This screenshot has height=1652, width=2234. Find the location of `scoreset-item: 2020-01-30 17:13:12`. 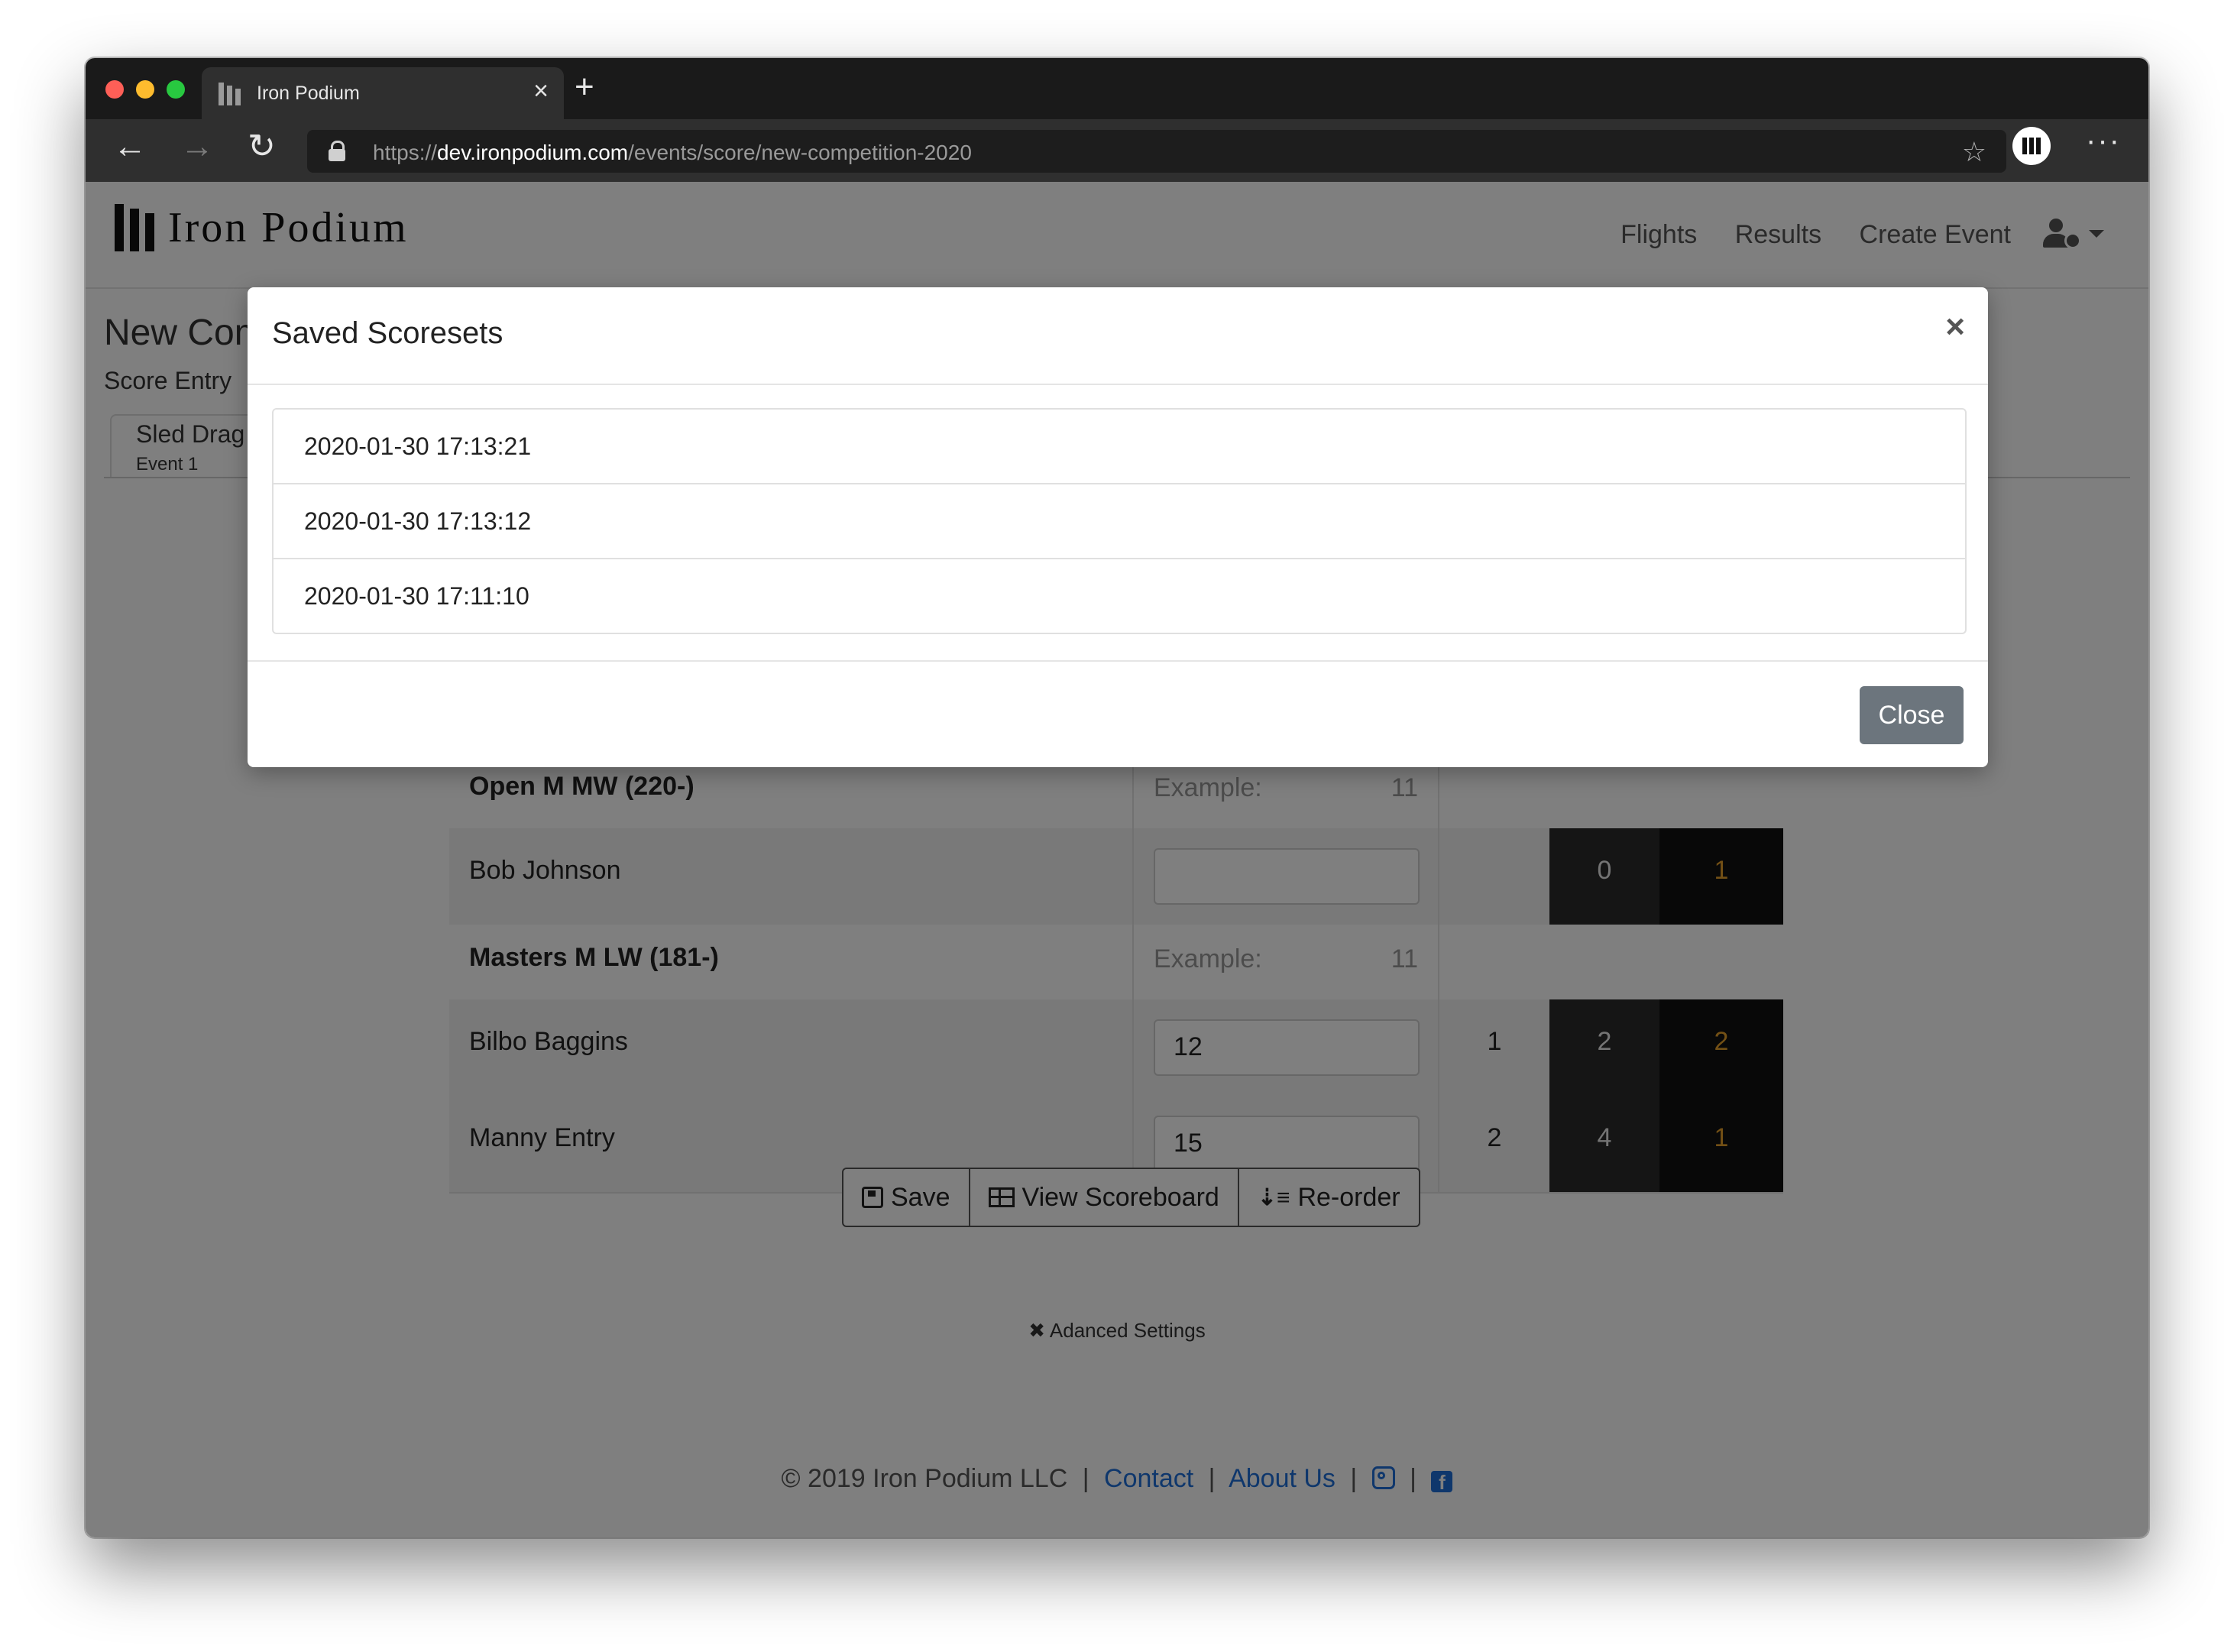

scoreset-item: 2020-01-30 17:13:12 is located at coordinates (1119, 521).